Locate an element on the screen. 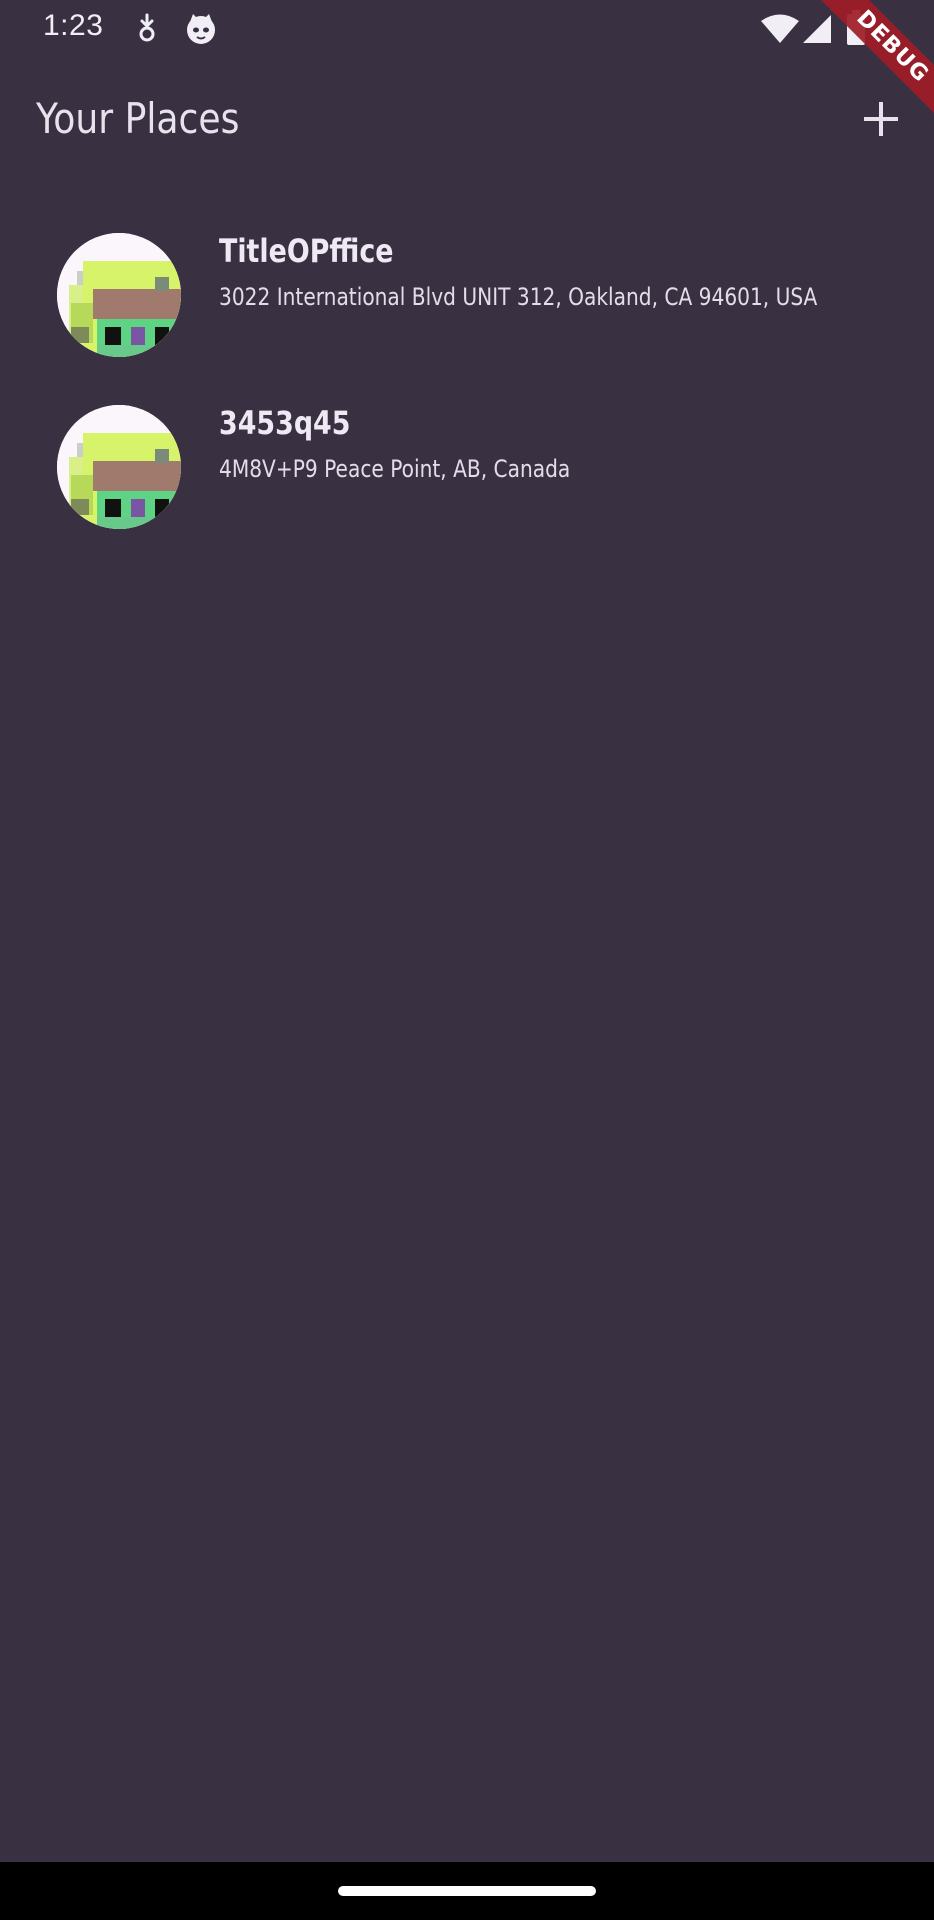 This screenshot has height=1920, width=934. add-place-button is located at coordinates (881, 119).